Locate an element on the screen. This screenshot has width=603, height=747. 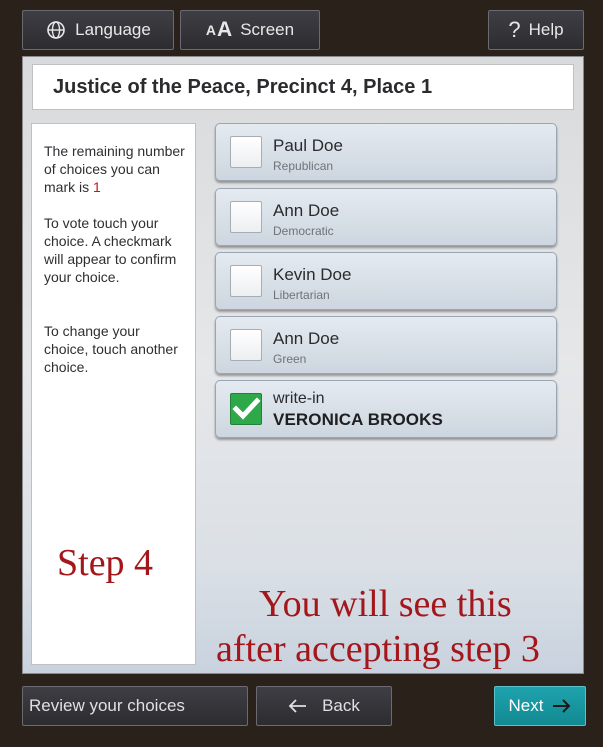
write-in-name: VERONICA BROOKS is located at coordinates (358, 419).